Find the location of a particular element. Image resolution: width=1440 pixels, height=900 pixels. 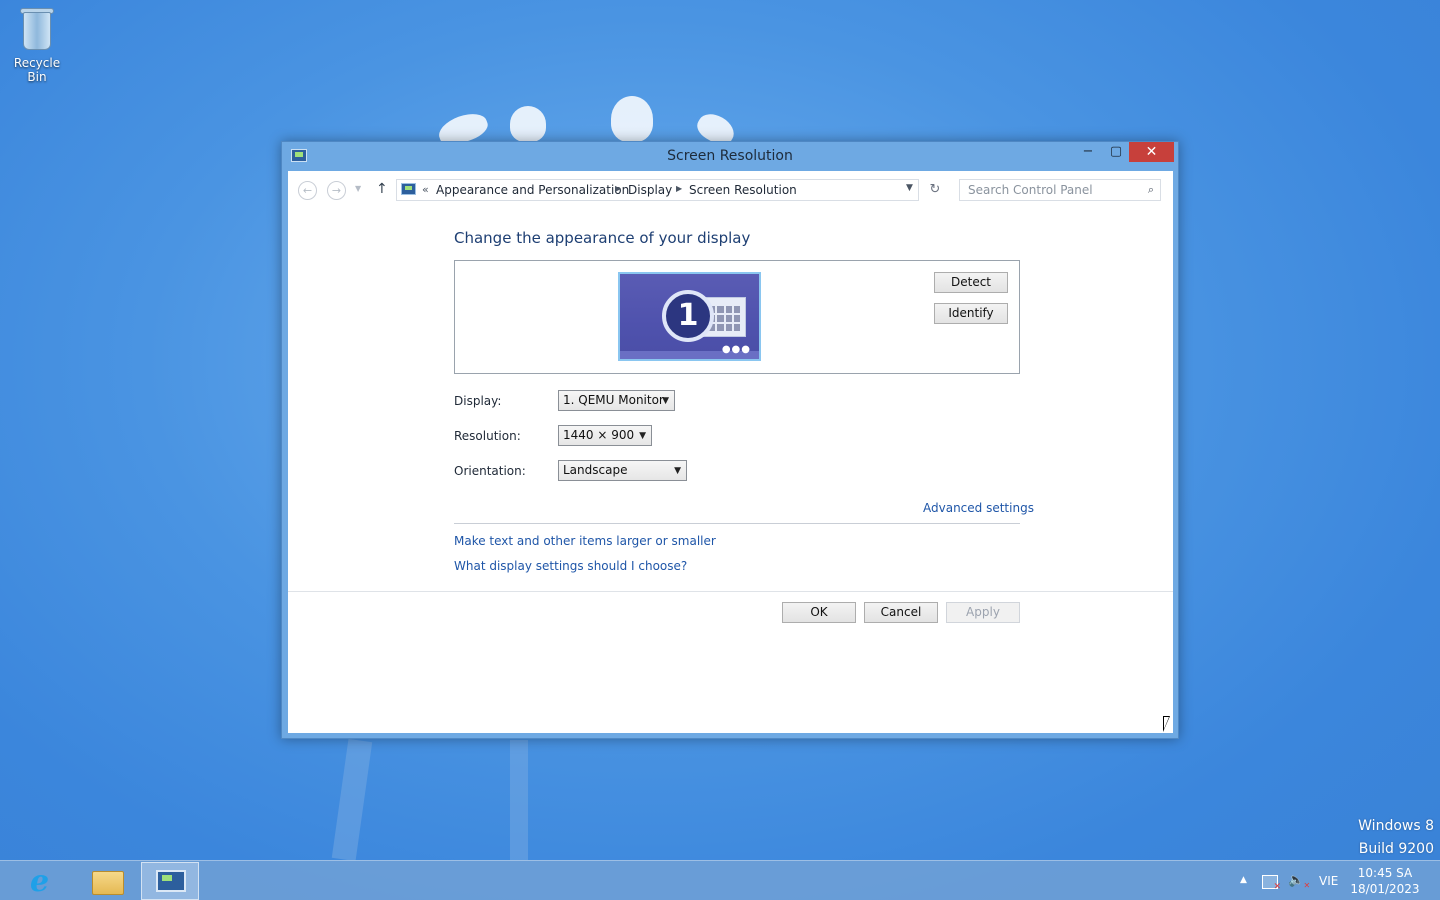

taskbar-file-explorer is located at coordinates (108, 881).